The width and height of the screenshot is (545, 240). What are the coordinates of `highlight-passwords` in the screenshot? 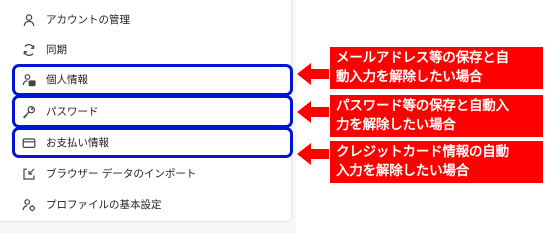 It's located at (152, 111).